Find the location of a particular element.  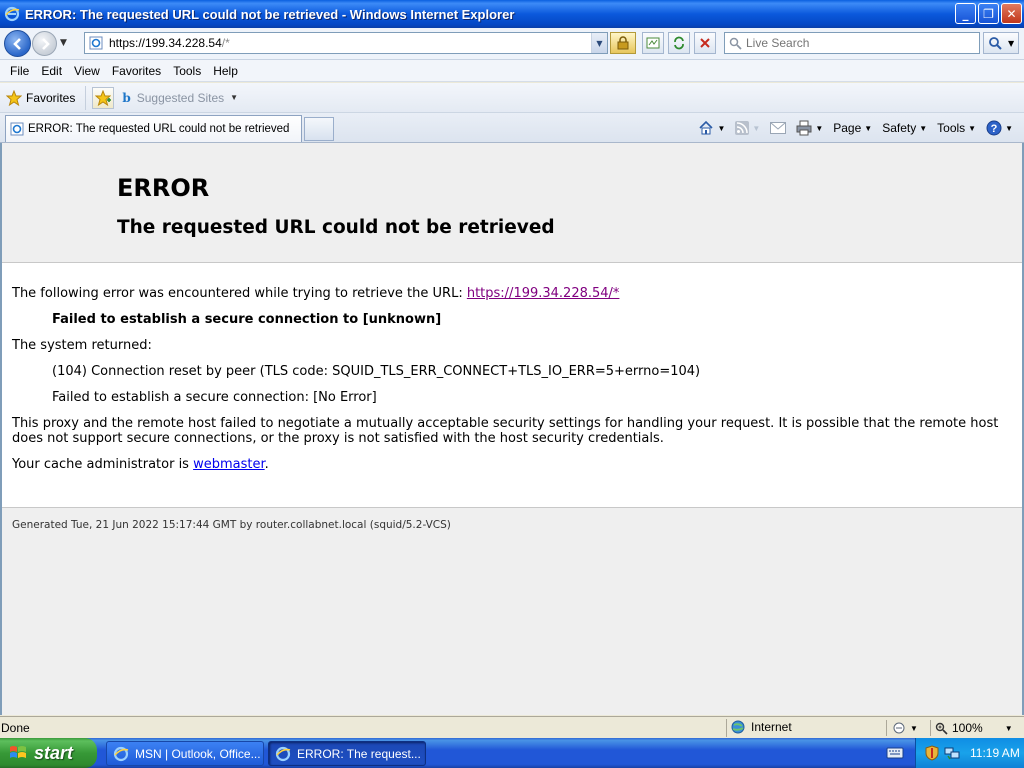

compatibility-view-button is located at coordinates (653, 43).